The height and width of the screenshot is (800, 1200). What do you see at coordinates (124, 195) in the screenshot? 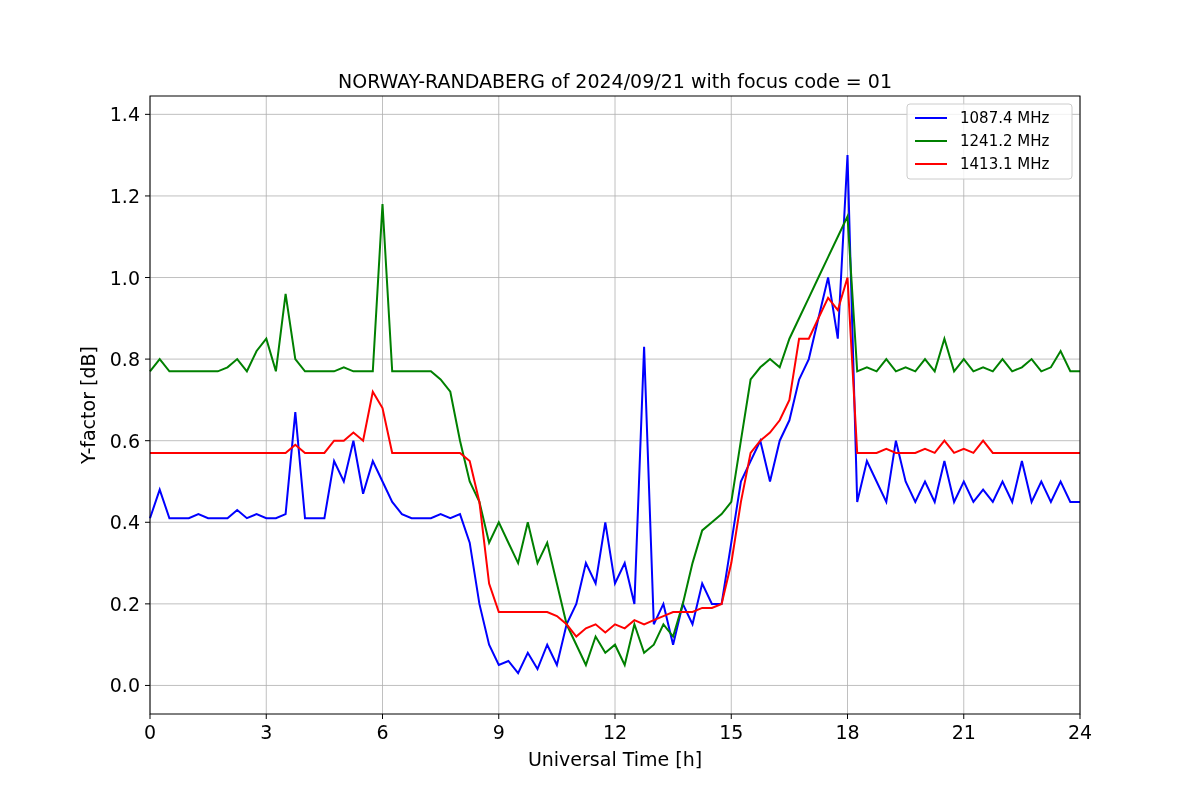
I see `tick-label: 1.2` at bounding box center [124, 195].